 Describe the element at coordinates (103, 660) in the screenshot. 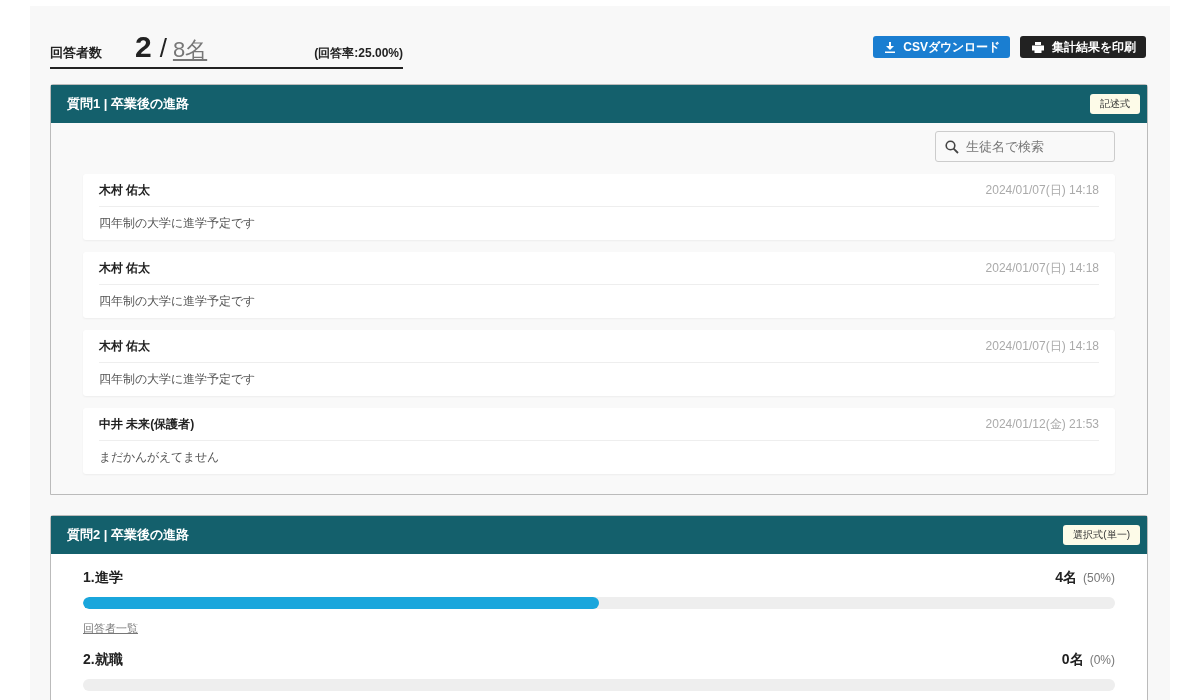

I see `option-label: 2.就職` at that location.